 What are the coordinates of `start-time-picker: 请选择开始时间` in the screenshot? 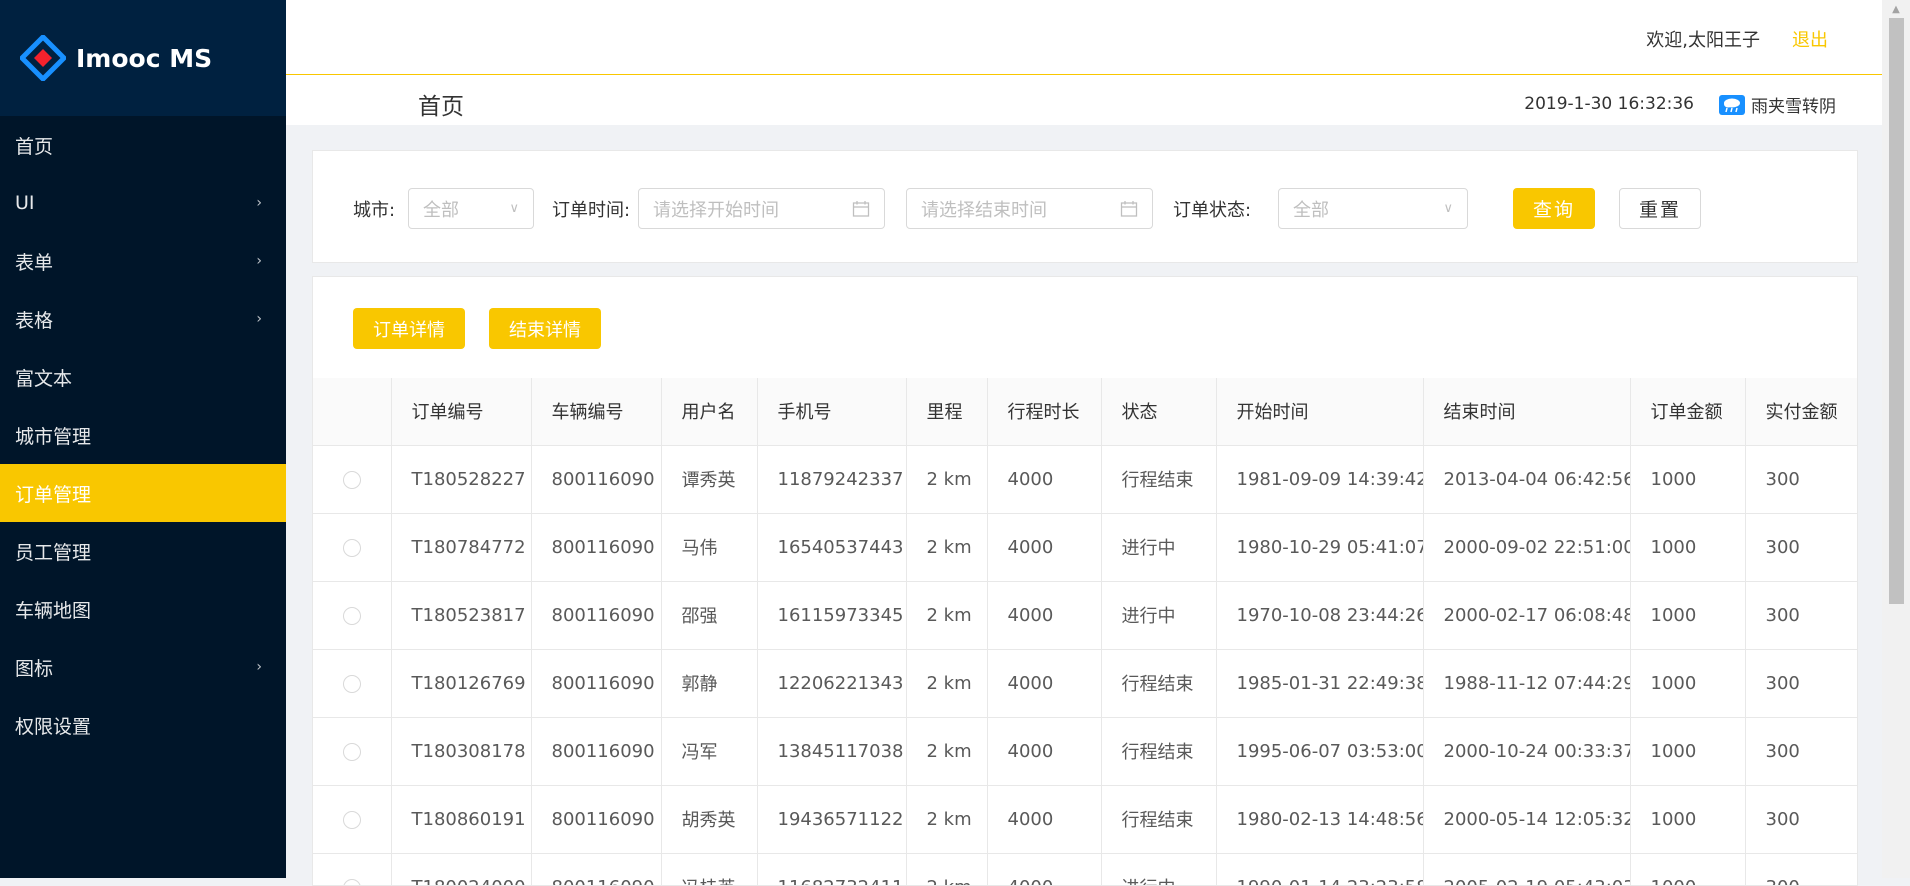 It's located at (761, 208).